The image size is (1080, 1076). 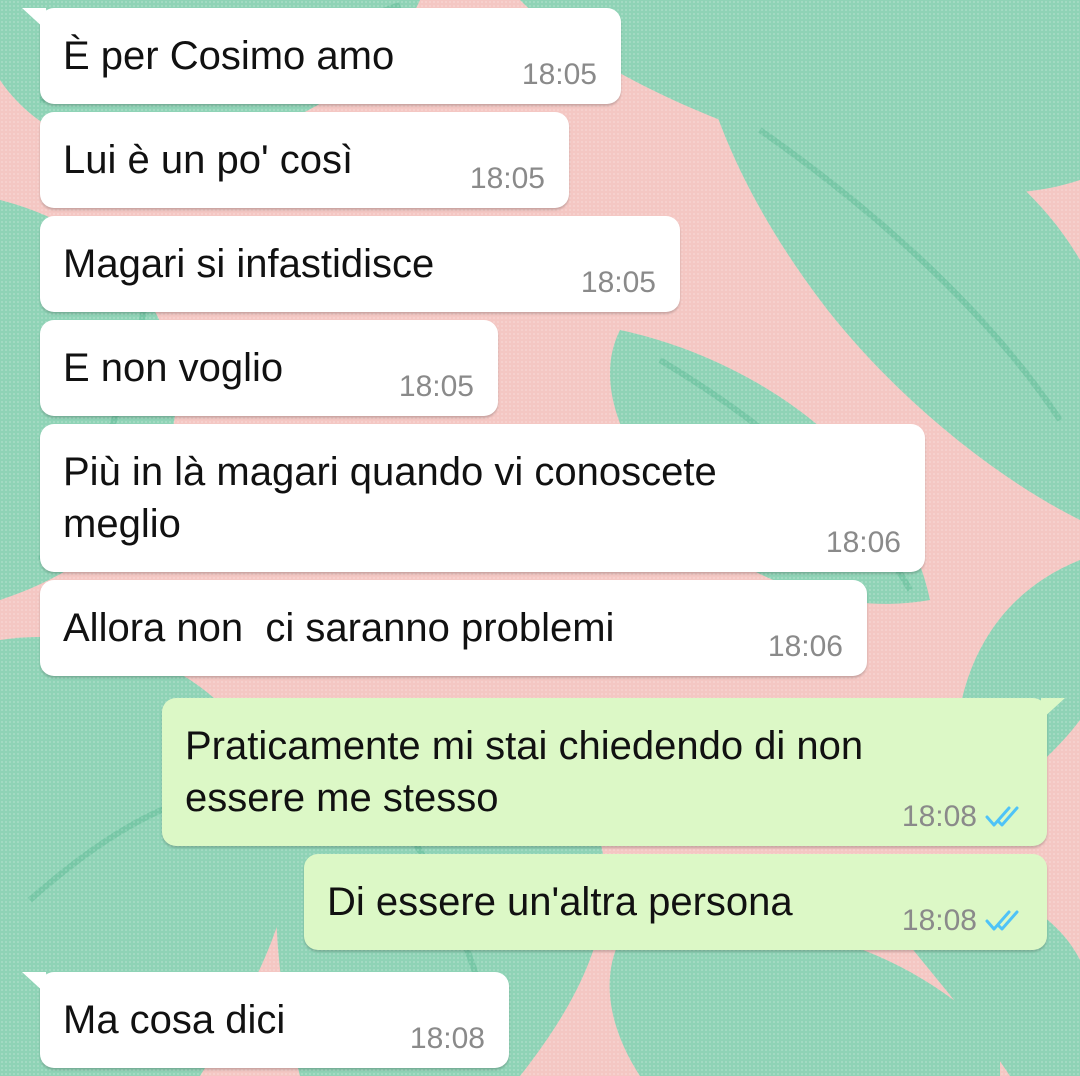 I want to click on message-text: Magari si infastidisce, so click(x=249, y=264).